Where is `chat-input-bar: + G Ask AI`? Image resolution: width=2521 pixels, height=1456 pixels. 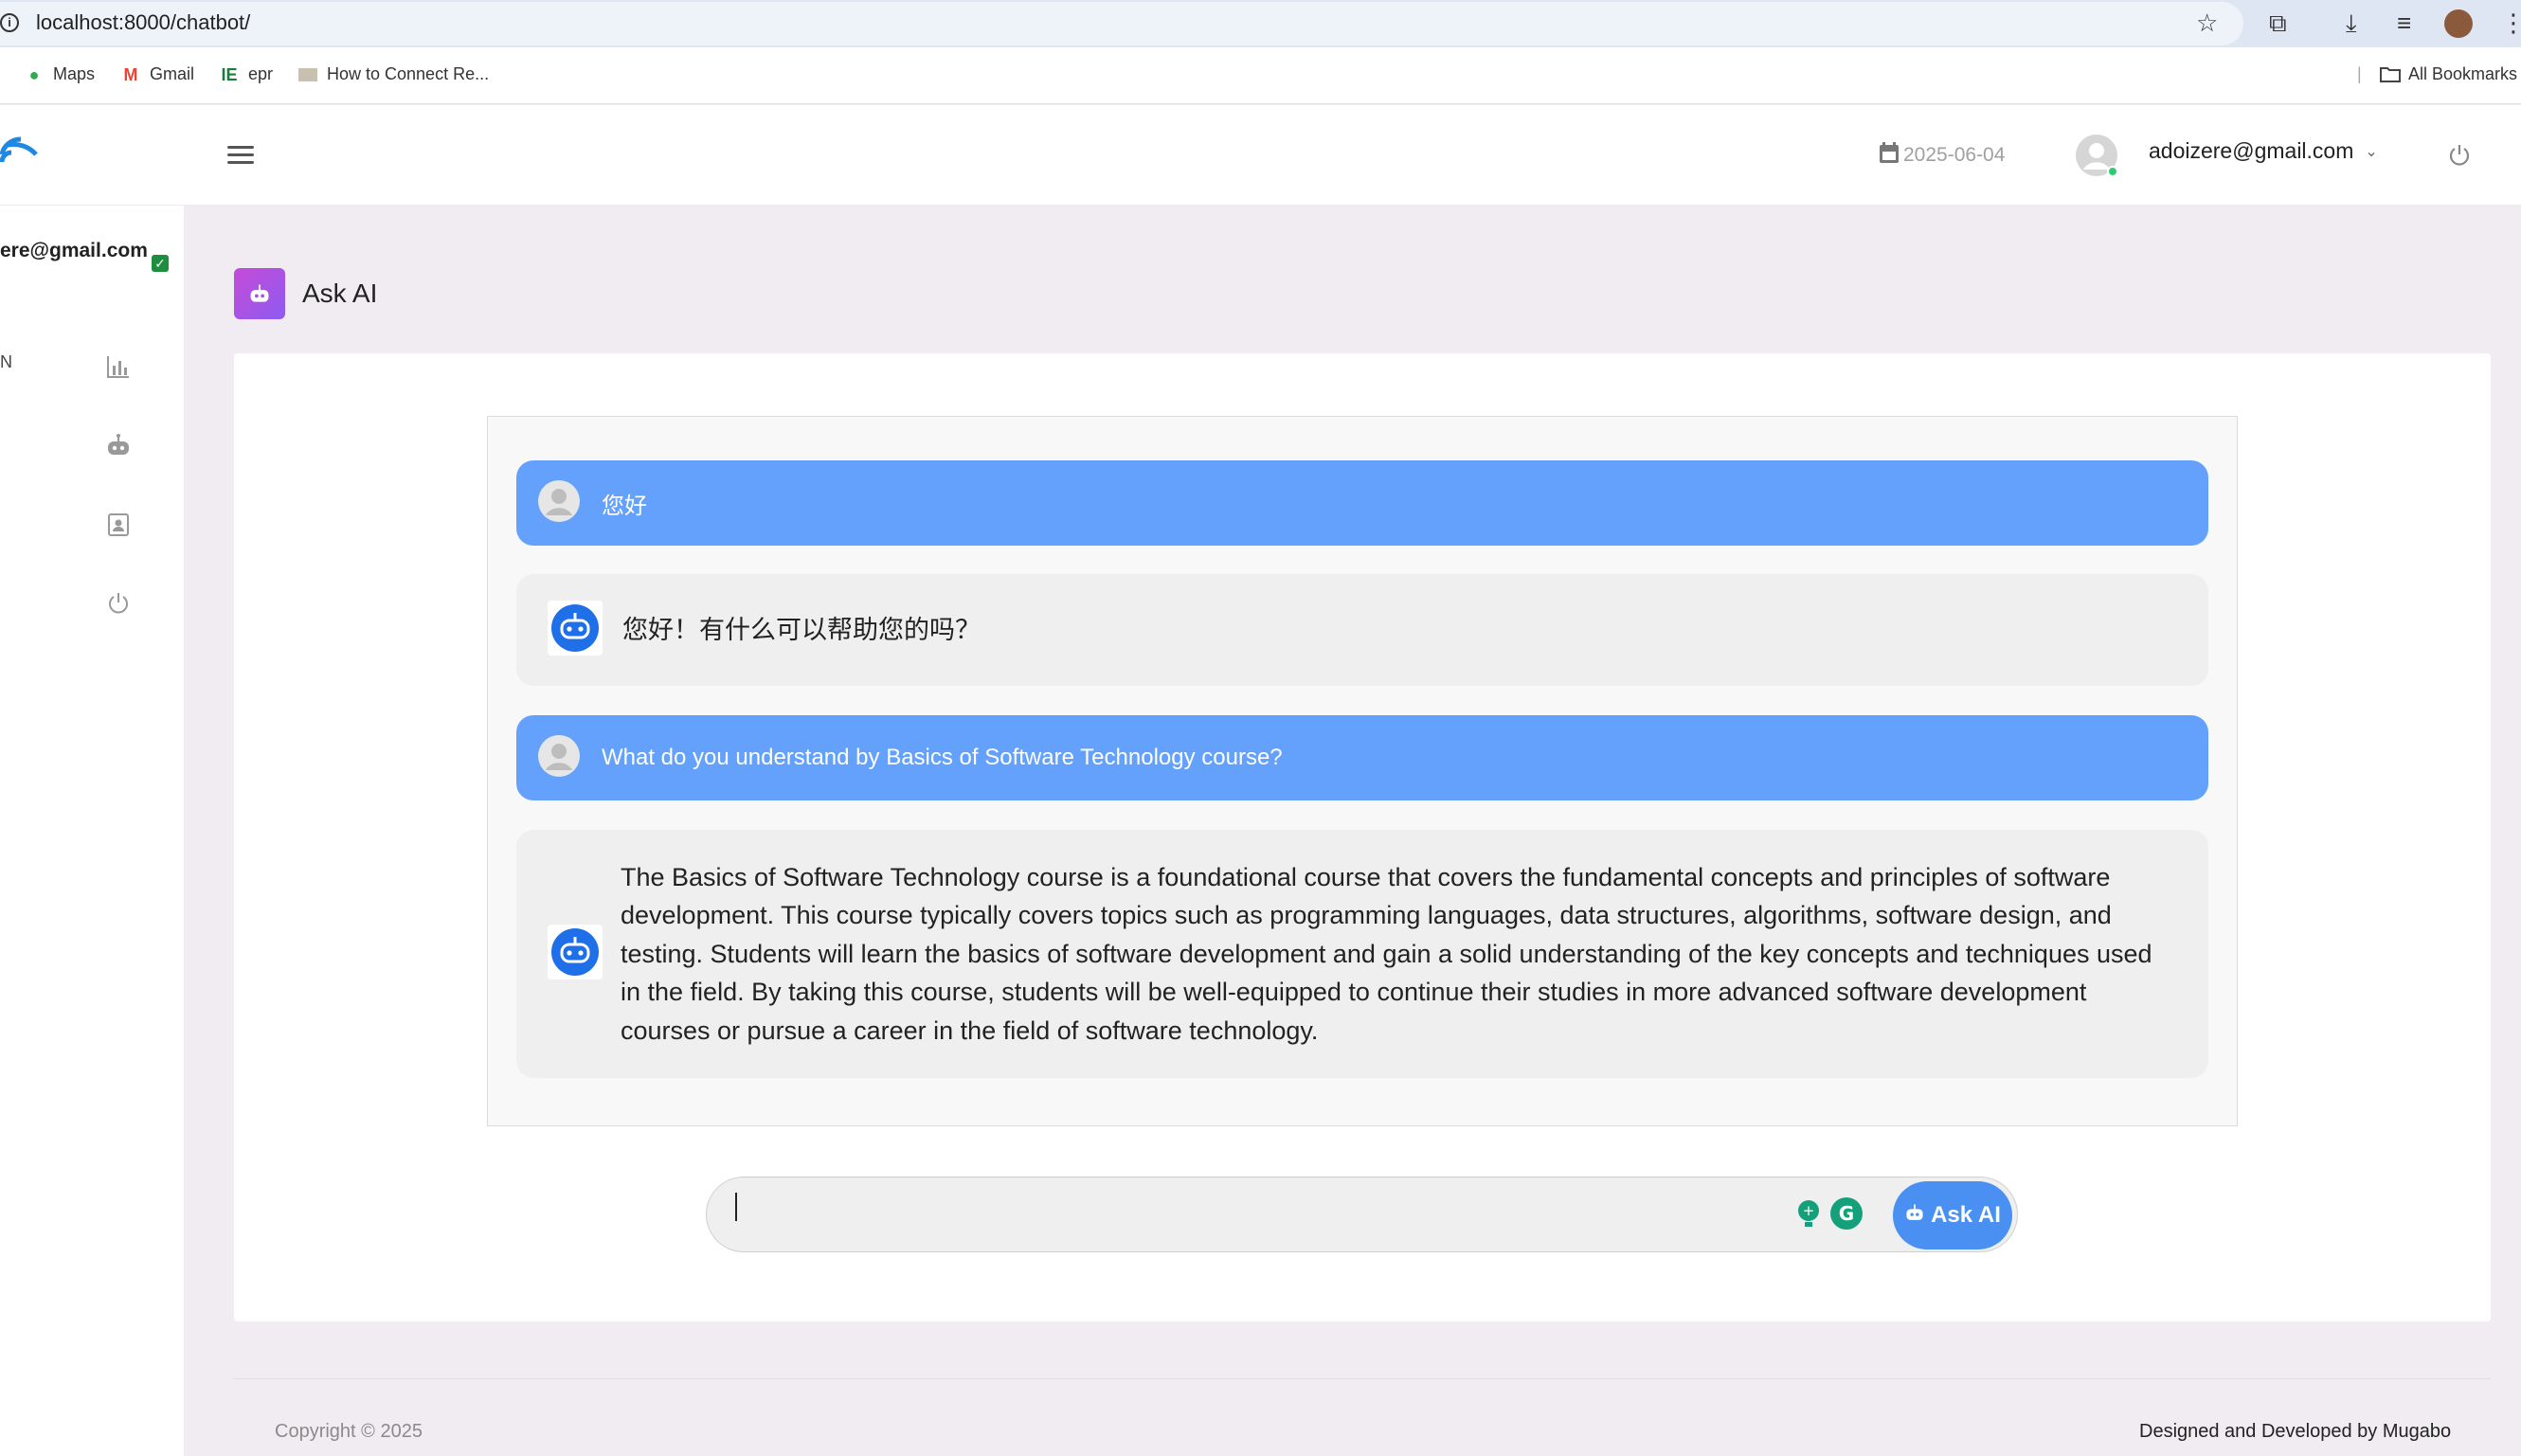
chat-input-bar: + G Ask AI is located at coordinates (1362, 1214).